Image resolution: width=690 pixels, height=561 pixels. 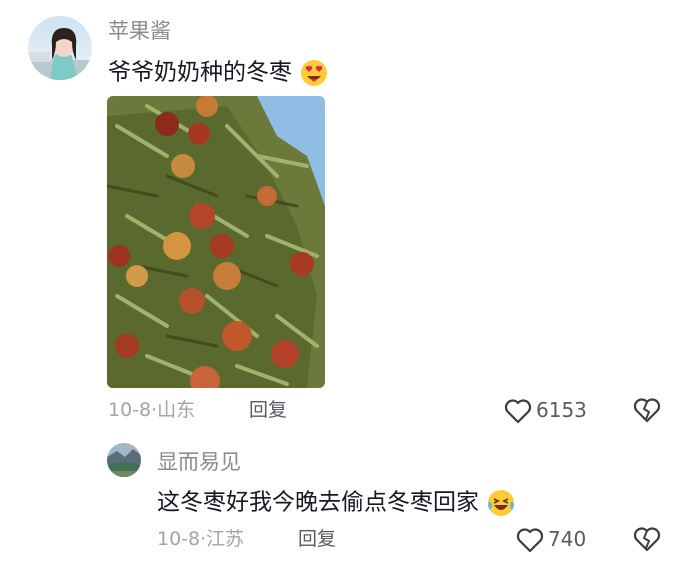 What do you see at coordinates (225, 539) in the screenshot?
I see `comment-location: 江苏` at bounding box center [225, 539].